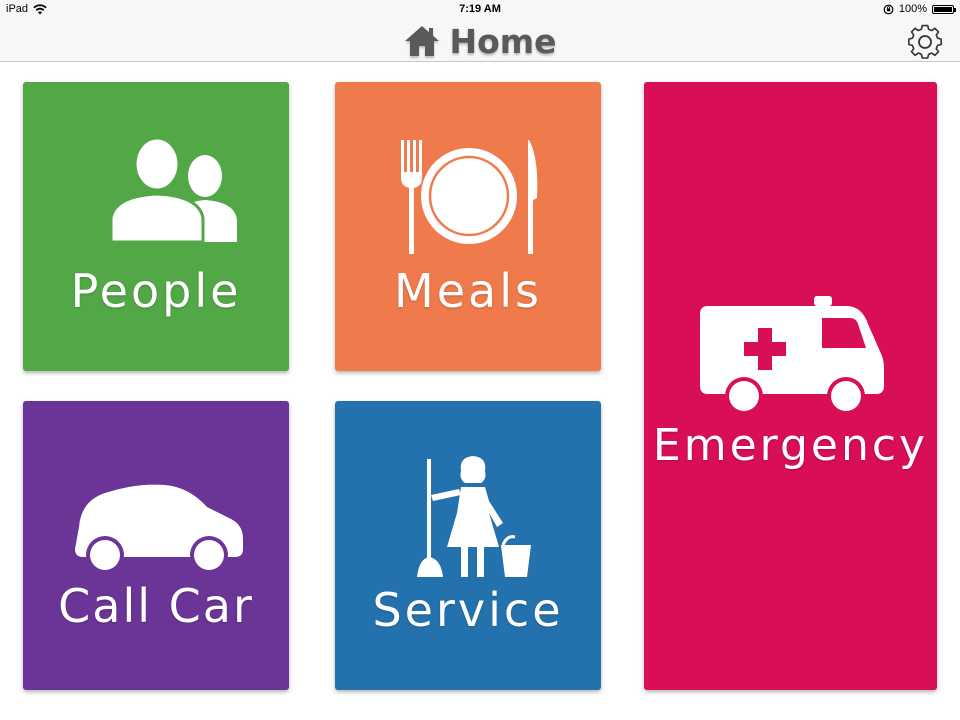 This screenshot has height=720, width=960. Describe the element at coordinates (912, 9) in the screenshot. I see `battery-percent: 100%` at that location.